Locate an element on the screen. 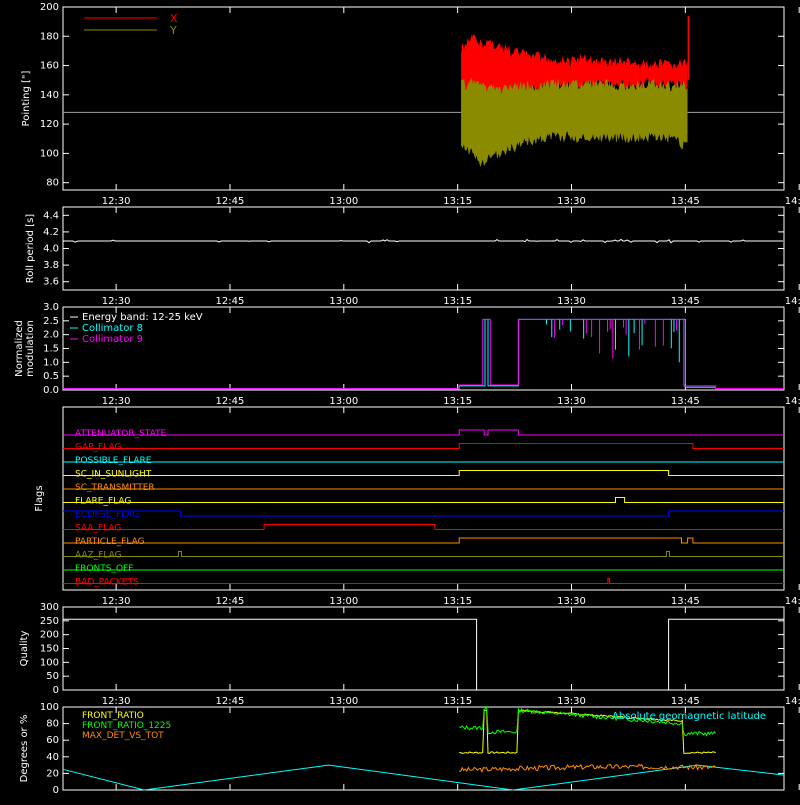  y-tick-label: 3.0 is located at coordinates (51, 307).